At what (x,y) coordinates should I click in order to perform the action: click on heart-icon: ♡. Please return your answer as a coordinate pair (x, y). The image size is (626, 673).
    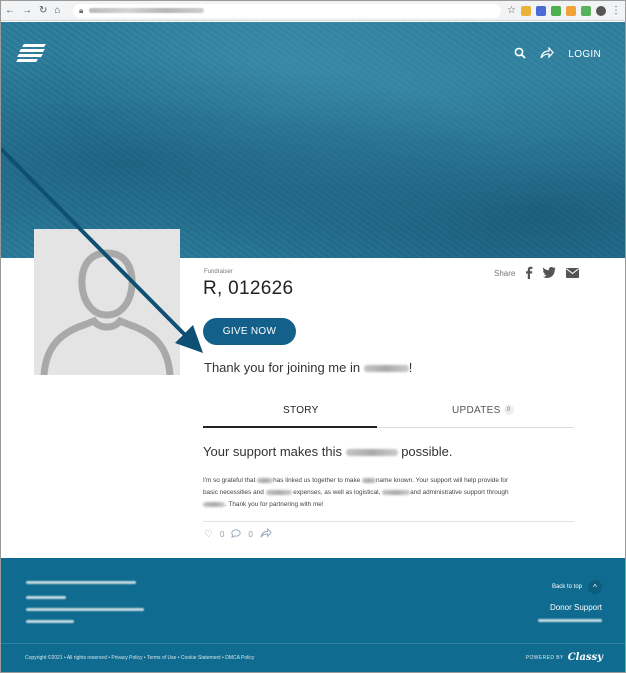
    Looking at the image, I should click on (208, 534).